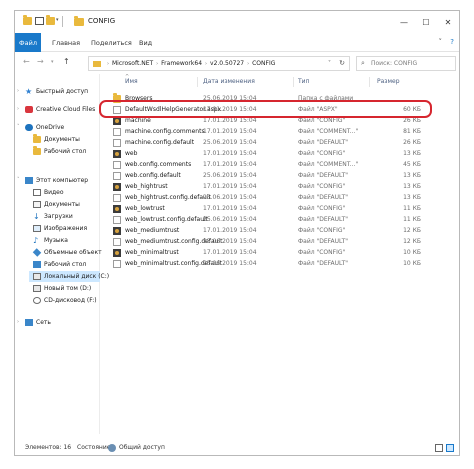 The height and width of the screenshot is (469, 474). I want to click on sidebar-item-label: Рабочий стол, so click(65, 264).